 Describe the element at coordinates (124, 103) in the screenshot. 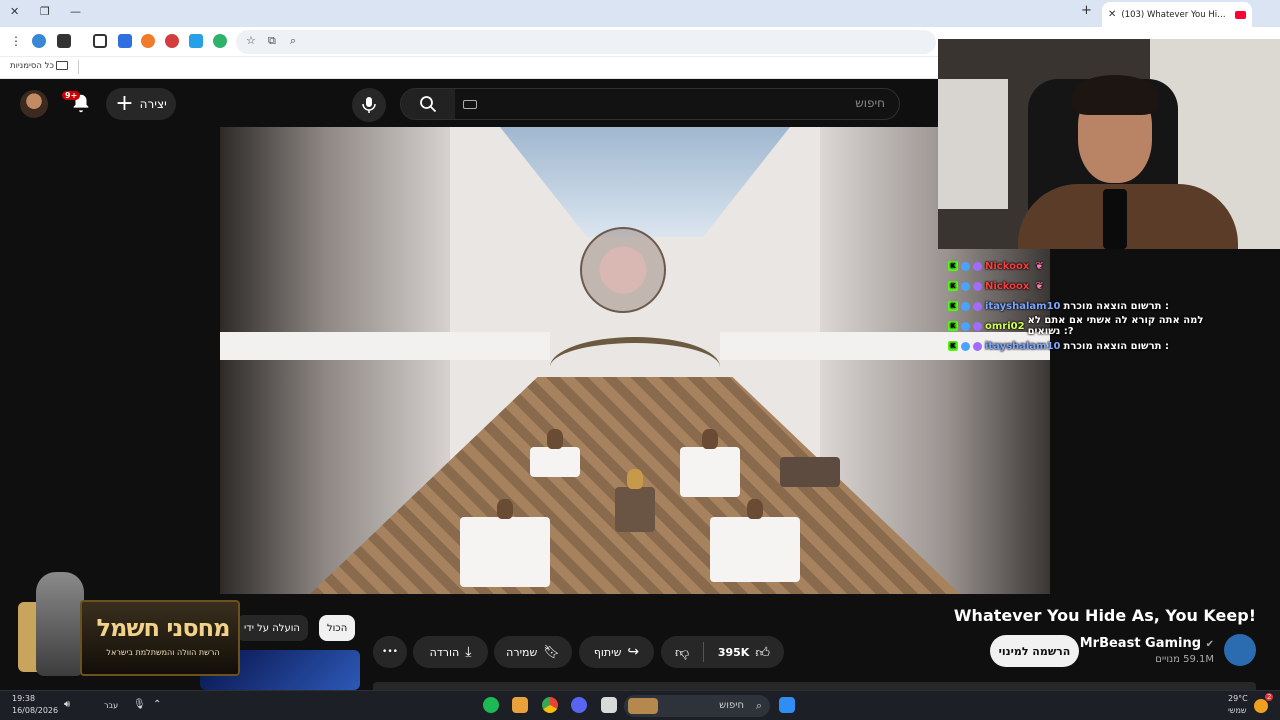

I see `plus-icon: +` at that location.